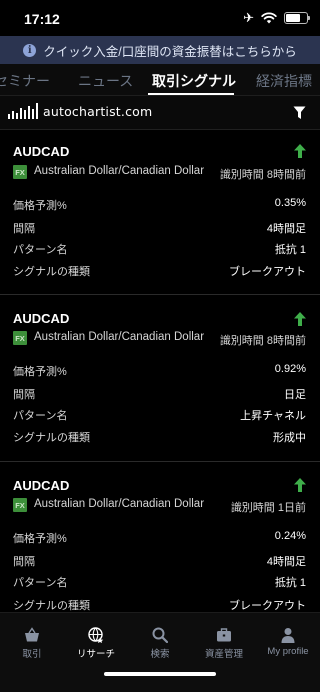  I want to click on filter-icon, so click(299, 113).